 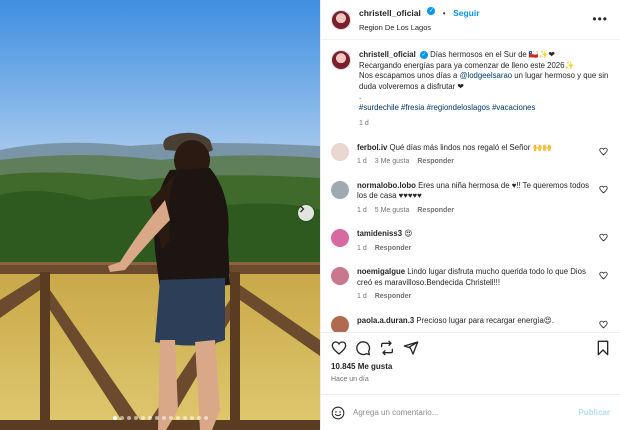 What do you see at coordinates (466, 13) in the screenshot?
I see `follow-button: Seguir` at bounding box center [466, 13].